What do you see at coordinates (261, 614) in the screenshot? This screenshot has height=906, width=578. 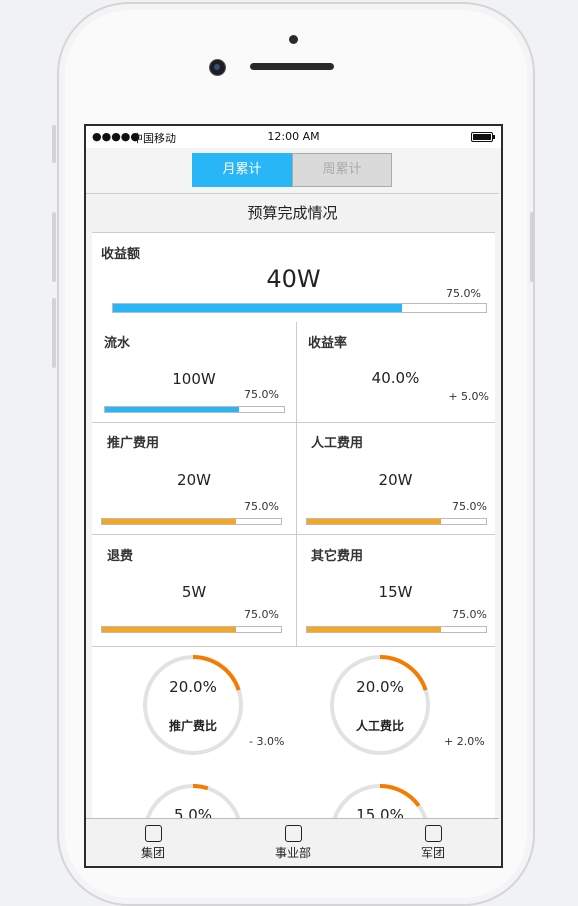 I see `metric-percent-tuifei: 75.0%` at bounding box center [261, 614].